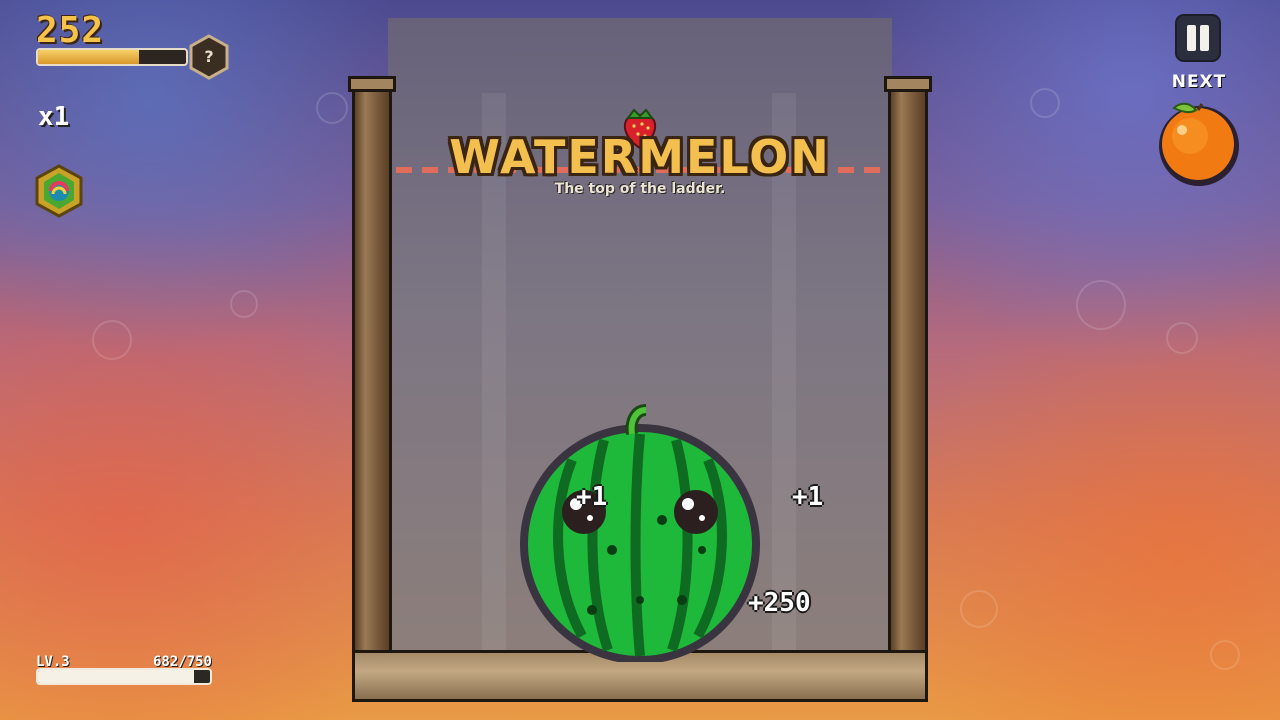 The height and width of the screenshot is (720, 1280). I want to click on score-progress-bar, so click(112, 57).